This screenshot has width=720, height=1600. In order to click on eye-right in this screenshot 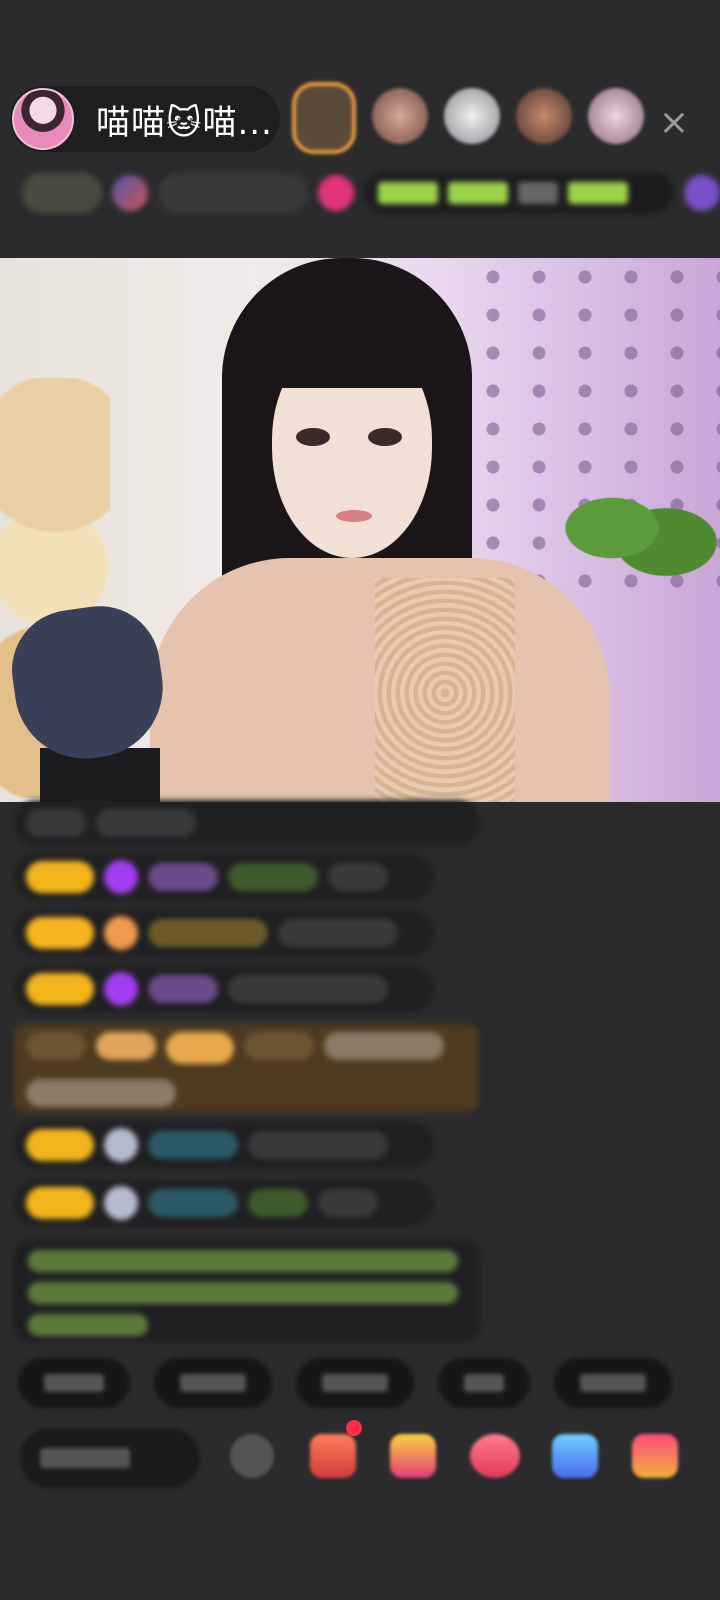, I will do `click(385, 437)`.